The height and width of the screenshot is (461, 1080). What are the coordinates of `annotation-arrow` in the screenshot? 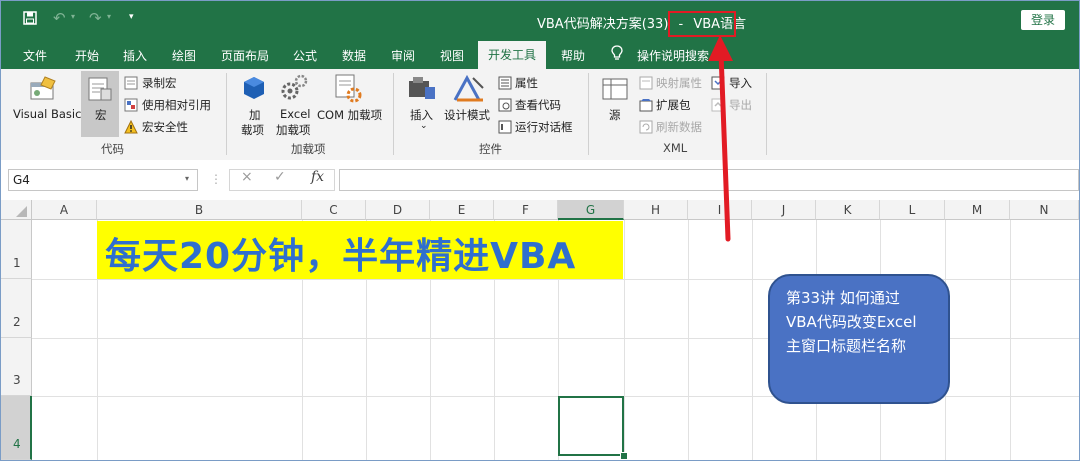 It's located at (720, 138).